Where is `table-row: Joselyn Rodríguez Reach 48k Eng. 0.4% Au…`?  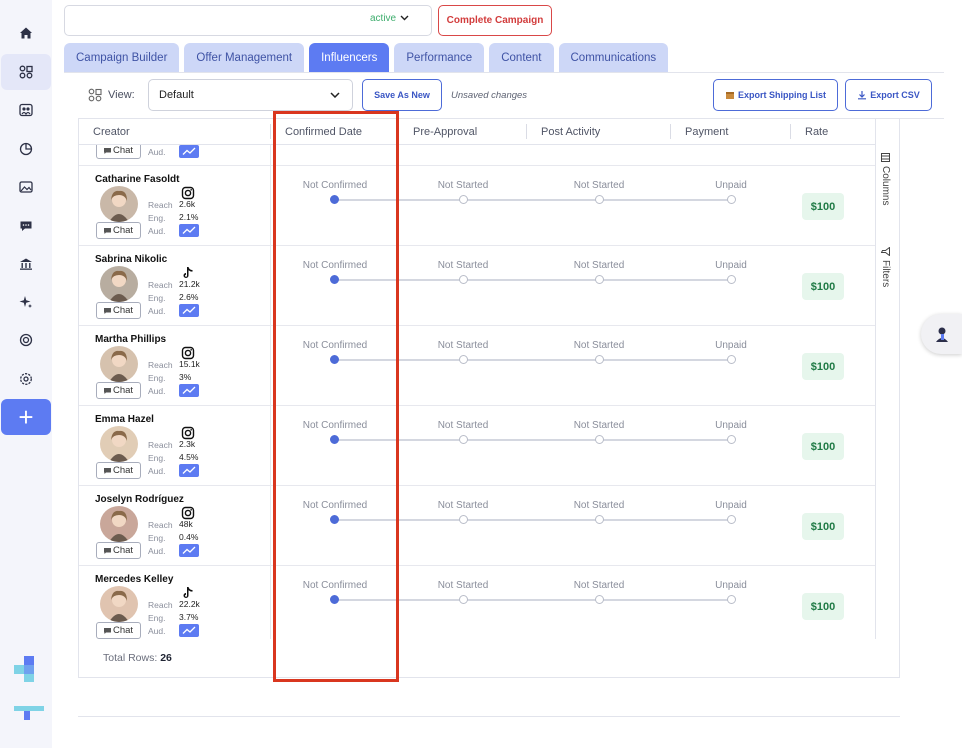
table-row: Joselyn Rodríguez Reach 48k Eng. 0.4% Au… is located at coordinates (477, 526).